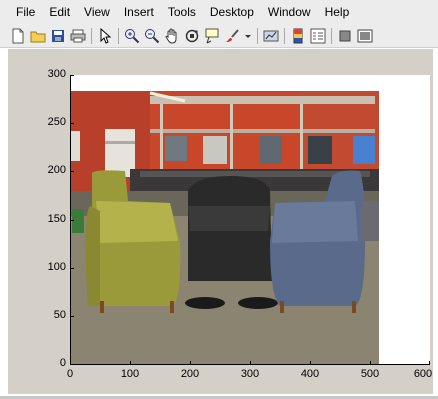  What do you see at coordinates (318, 36) in the screenshot?
I see `insert-legend-icon` at bounding box center [318, 36].